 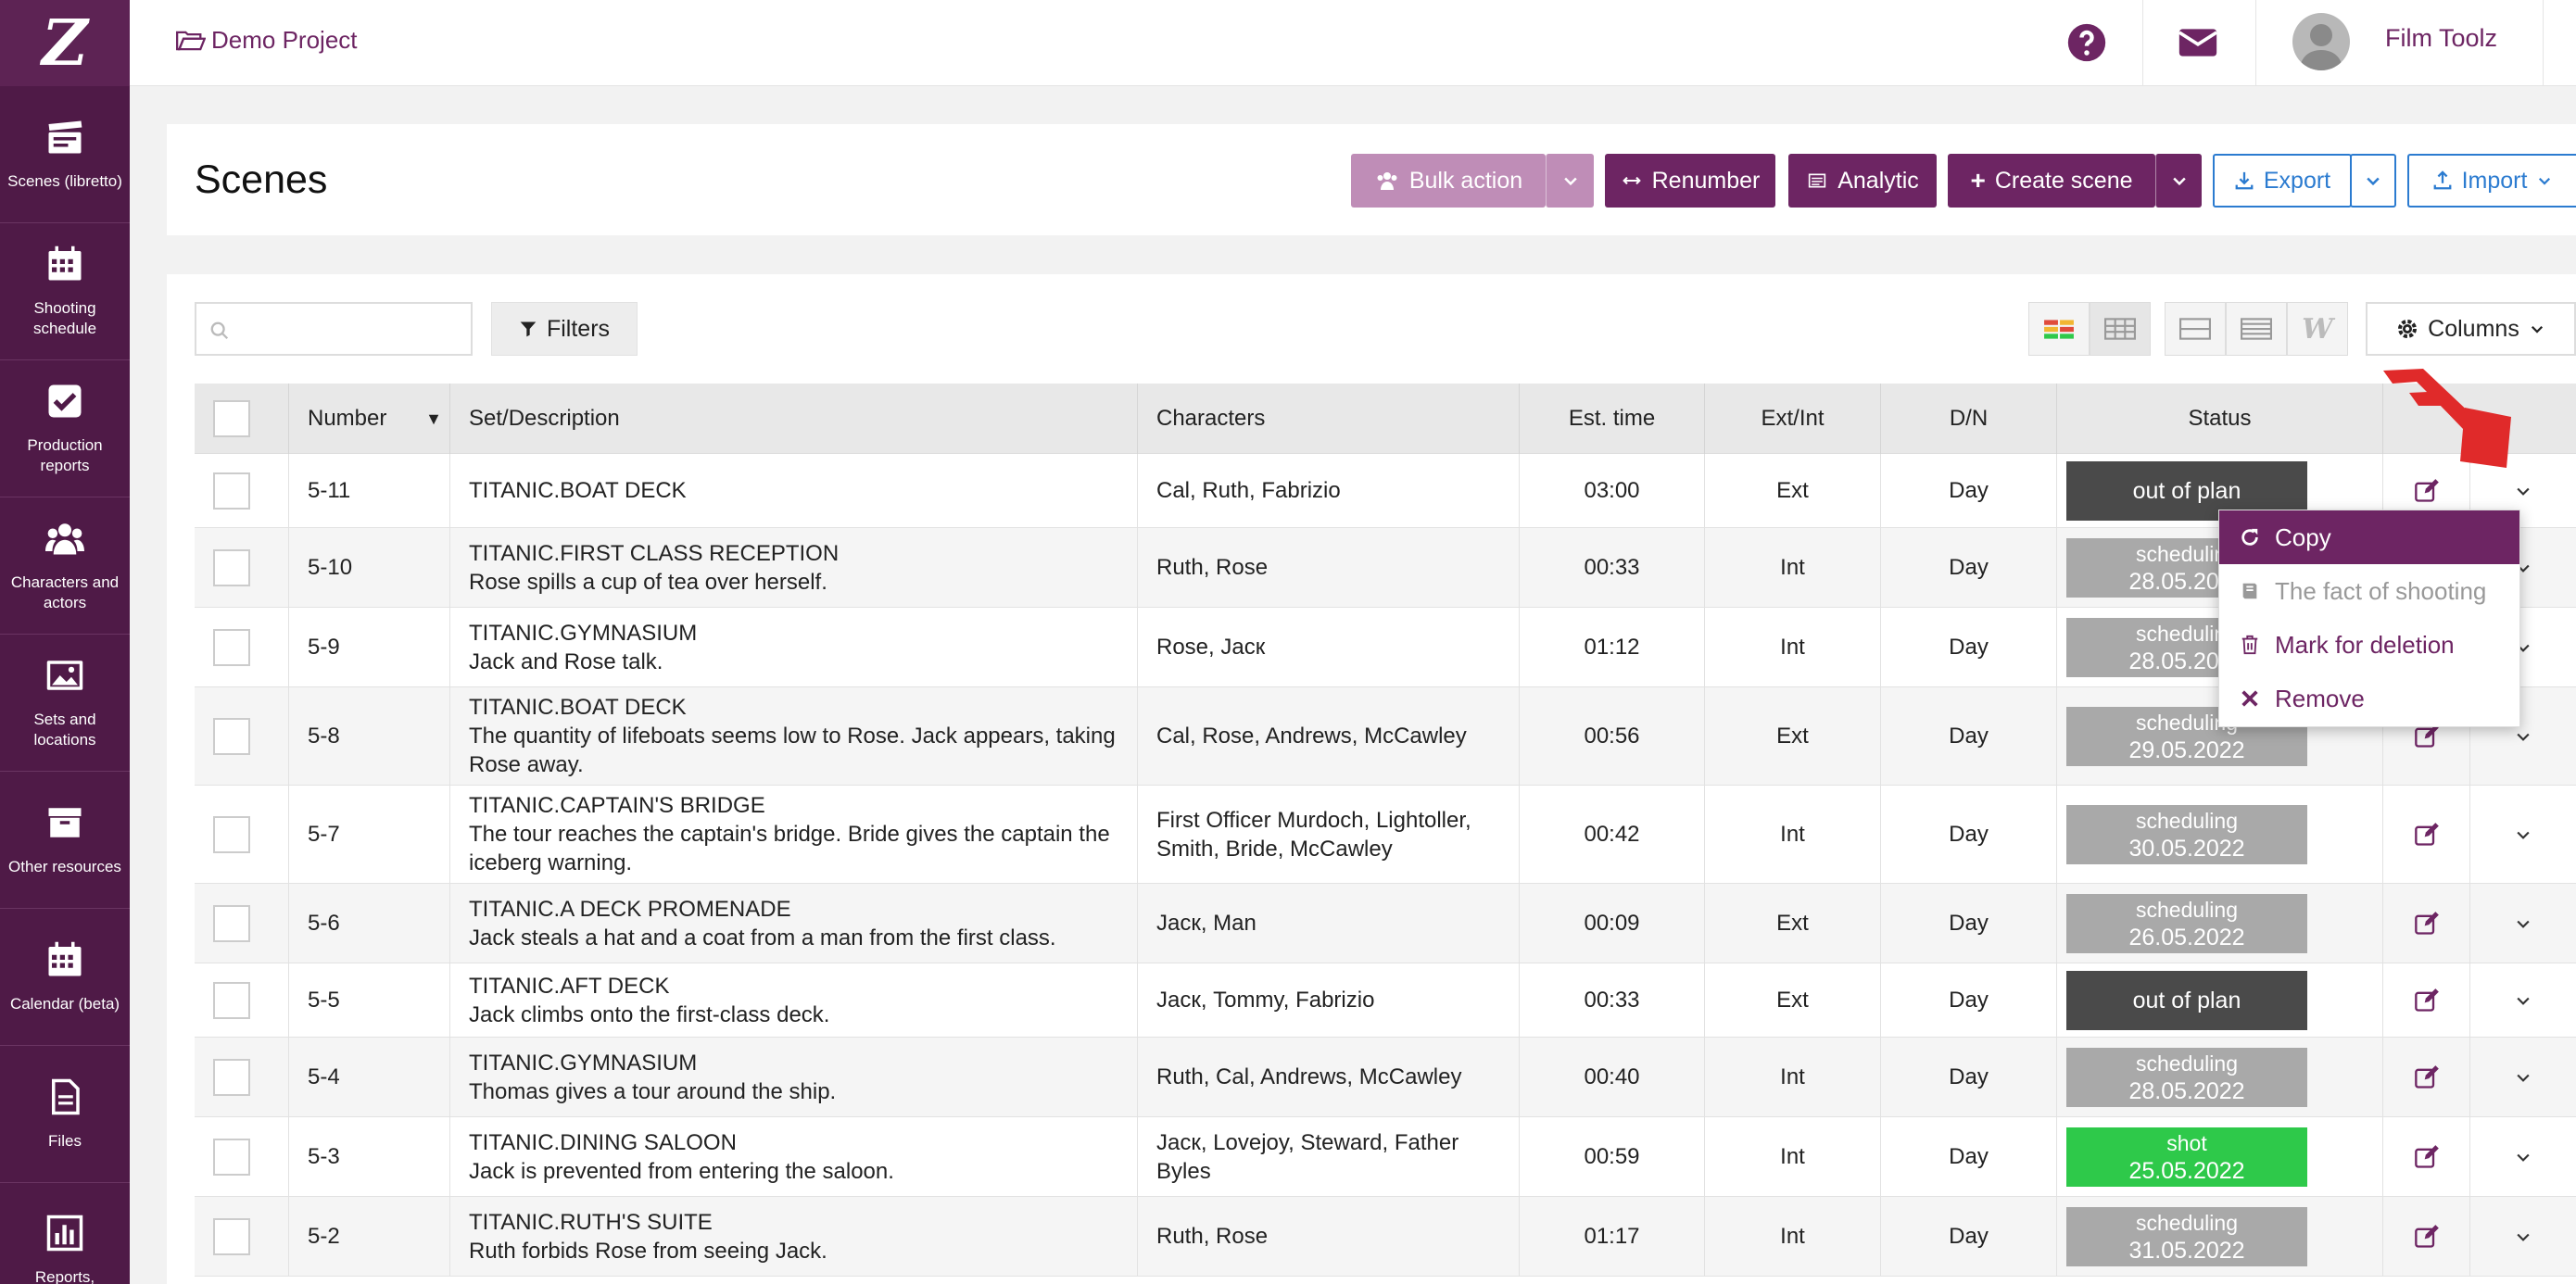 I want to click on create-scene-button: + Create scene, so click(x=2051, y=181).